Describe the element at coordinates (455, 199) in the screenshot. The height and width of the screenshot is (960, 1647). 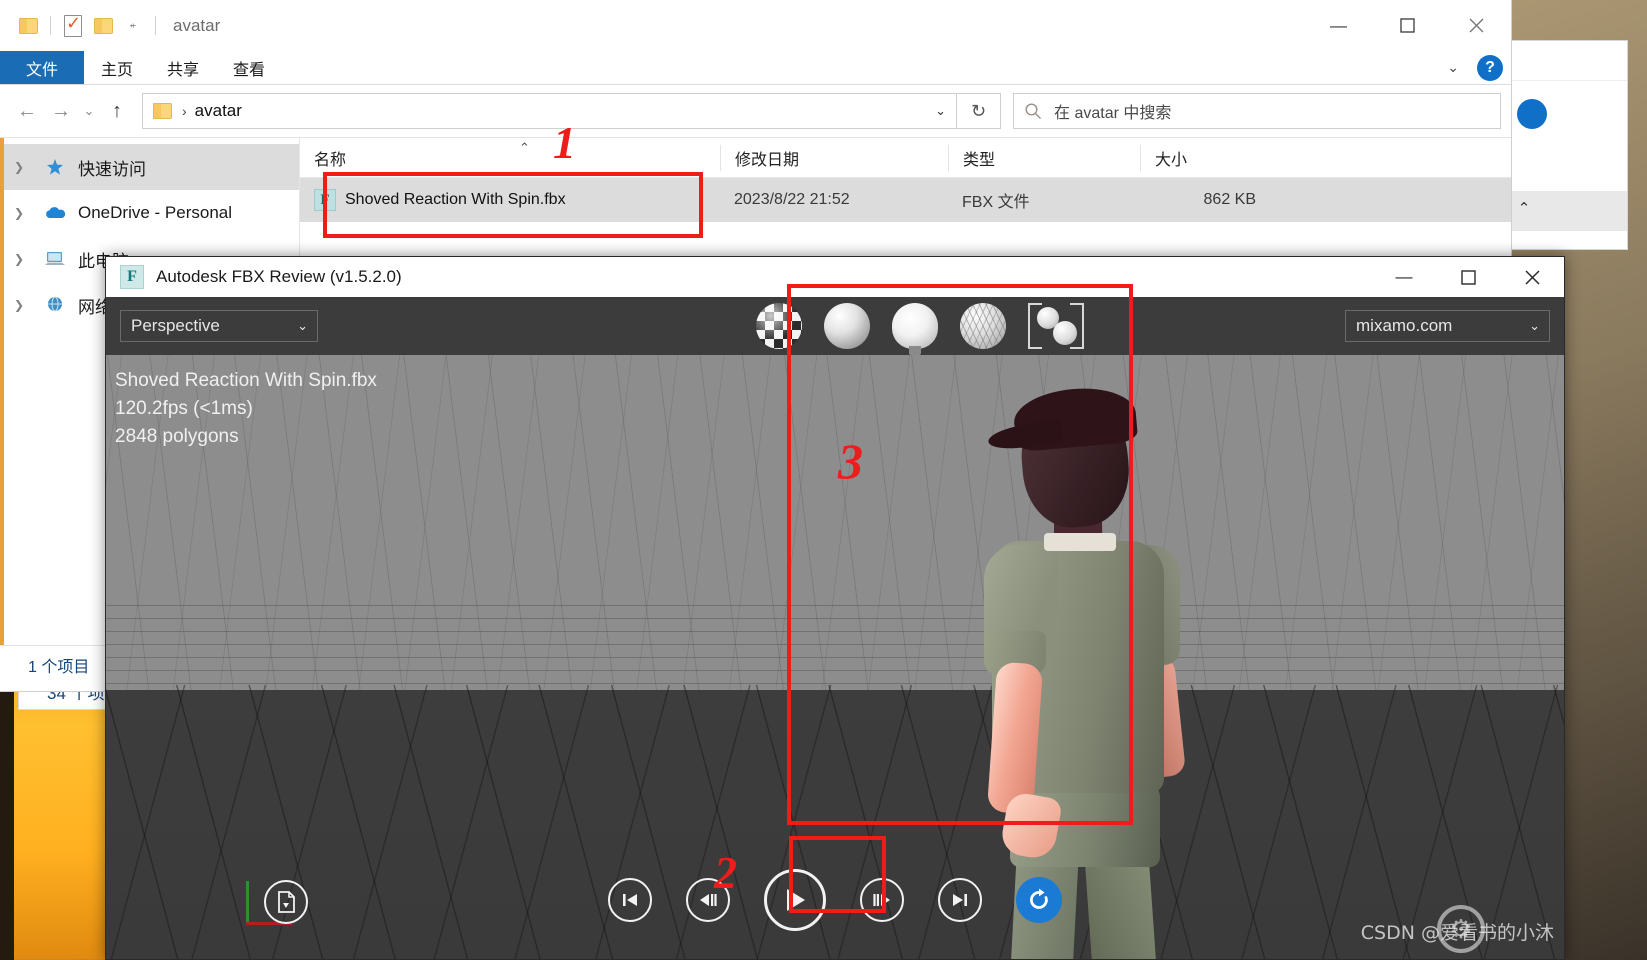
I see `file-name-text: Shoved Reaction With Spin.fbx` at that location.